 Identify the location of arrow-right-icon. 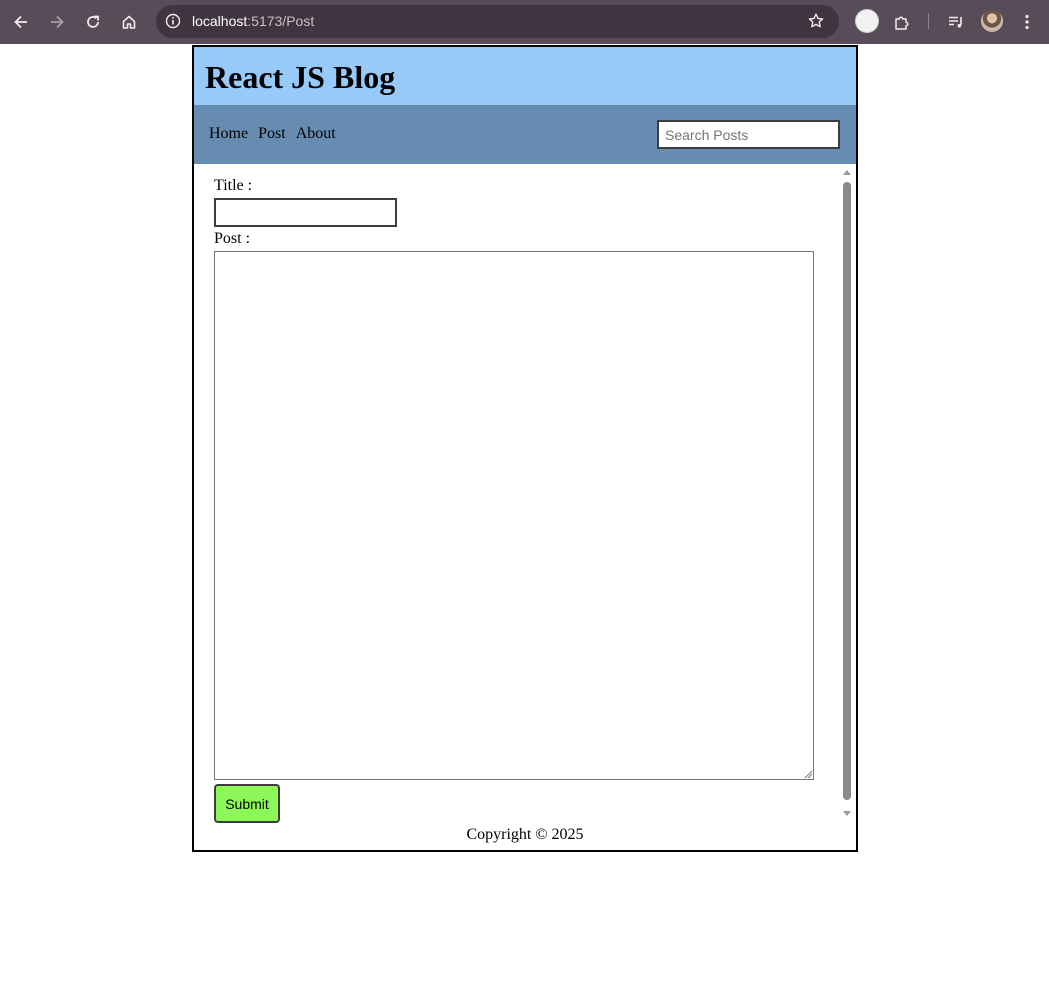
(57, 22).